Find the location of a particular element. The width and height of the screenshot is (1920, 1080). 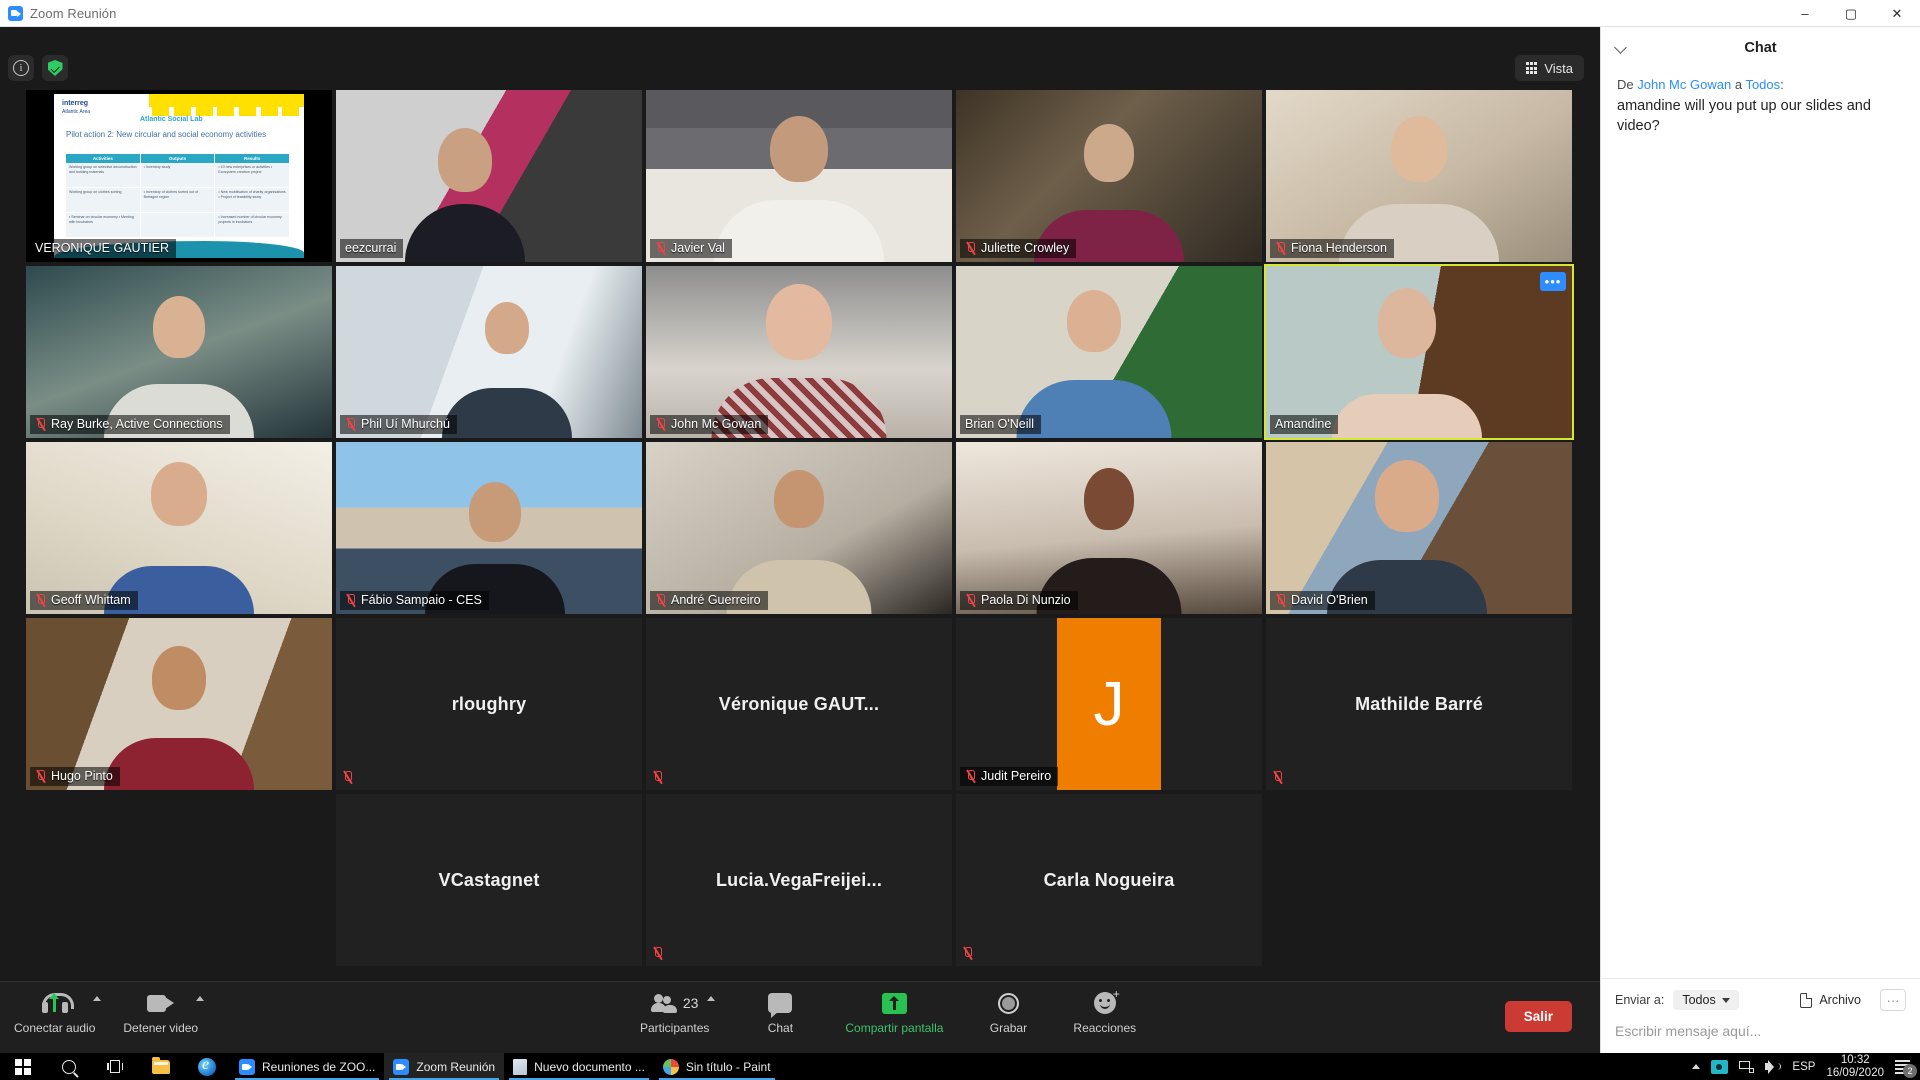

task-view-button is located at coordinates (115, 1066).